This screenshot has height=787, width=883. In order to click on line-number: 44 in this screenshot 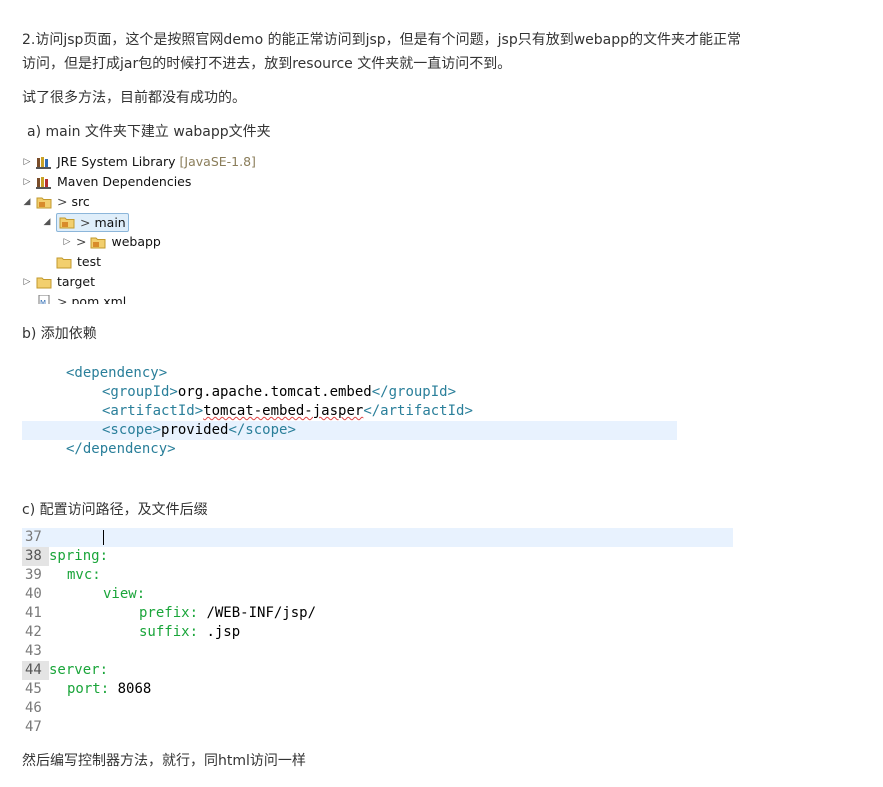, I will do `click(35, 670)`.